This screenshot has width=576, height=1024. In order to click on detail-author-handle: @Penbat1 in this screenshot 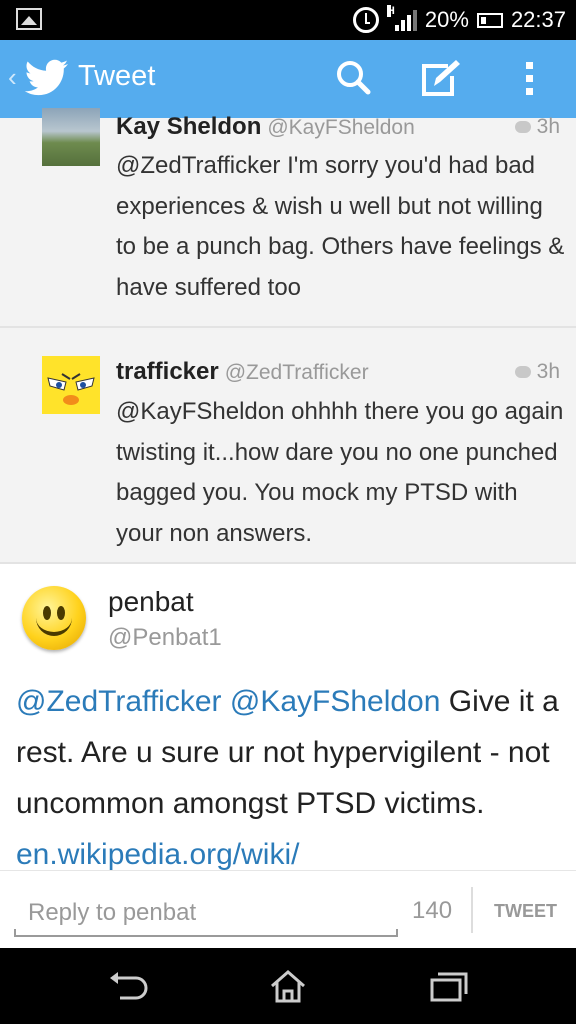, I will do `click(165, 637)`.